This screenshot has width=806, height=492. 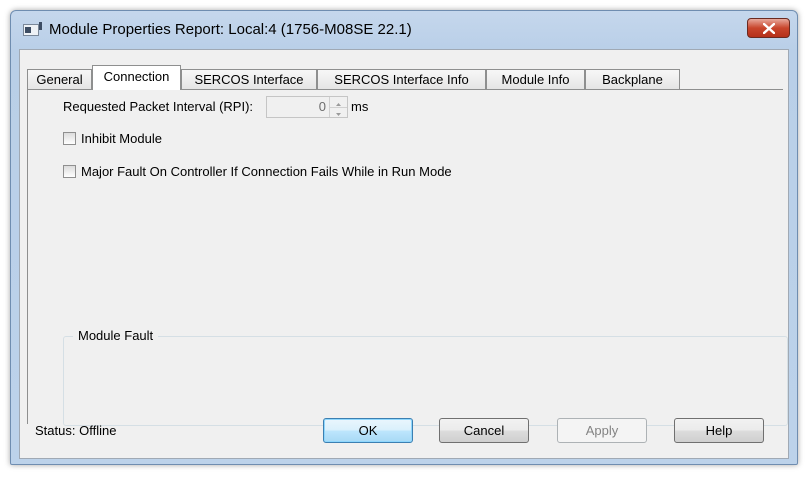 What do you see at coordinates (249, 79) in the screenshot?
I see `tab-sercos-interface: SERCOS Interface` at bounding box center [249, 79].